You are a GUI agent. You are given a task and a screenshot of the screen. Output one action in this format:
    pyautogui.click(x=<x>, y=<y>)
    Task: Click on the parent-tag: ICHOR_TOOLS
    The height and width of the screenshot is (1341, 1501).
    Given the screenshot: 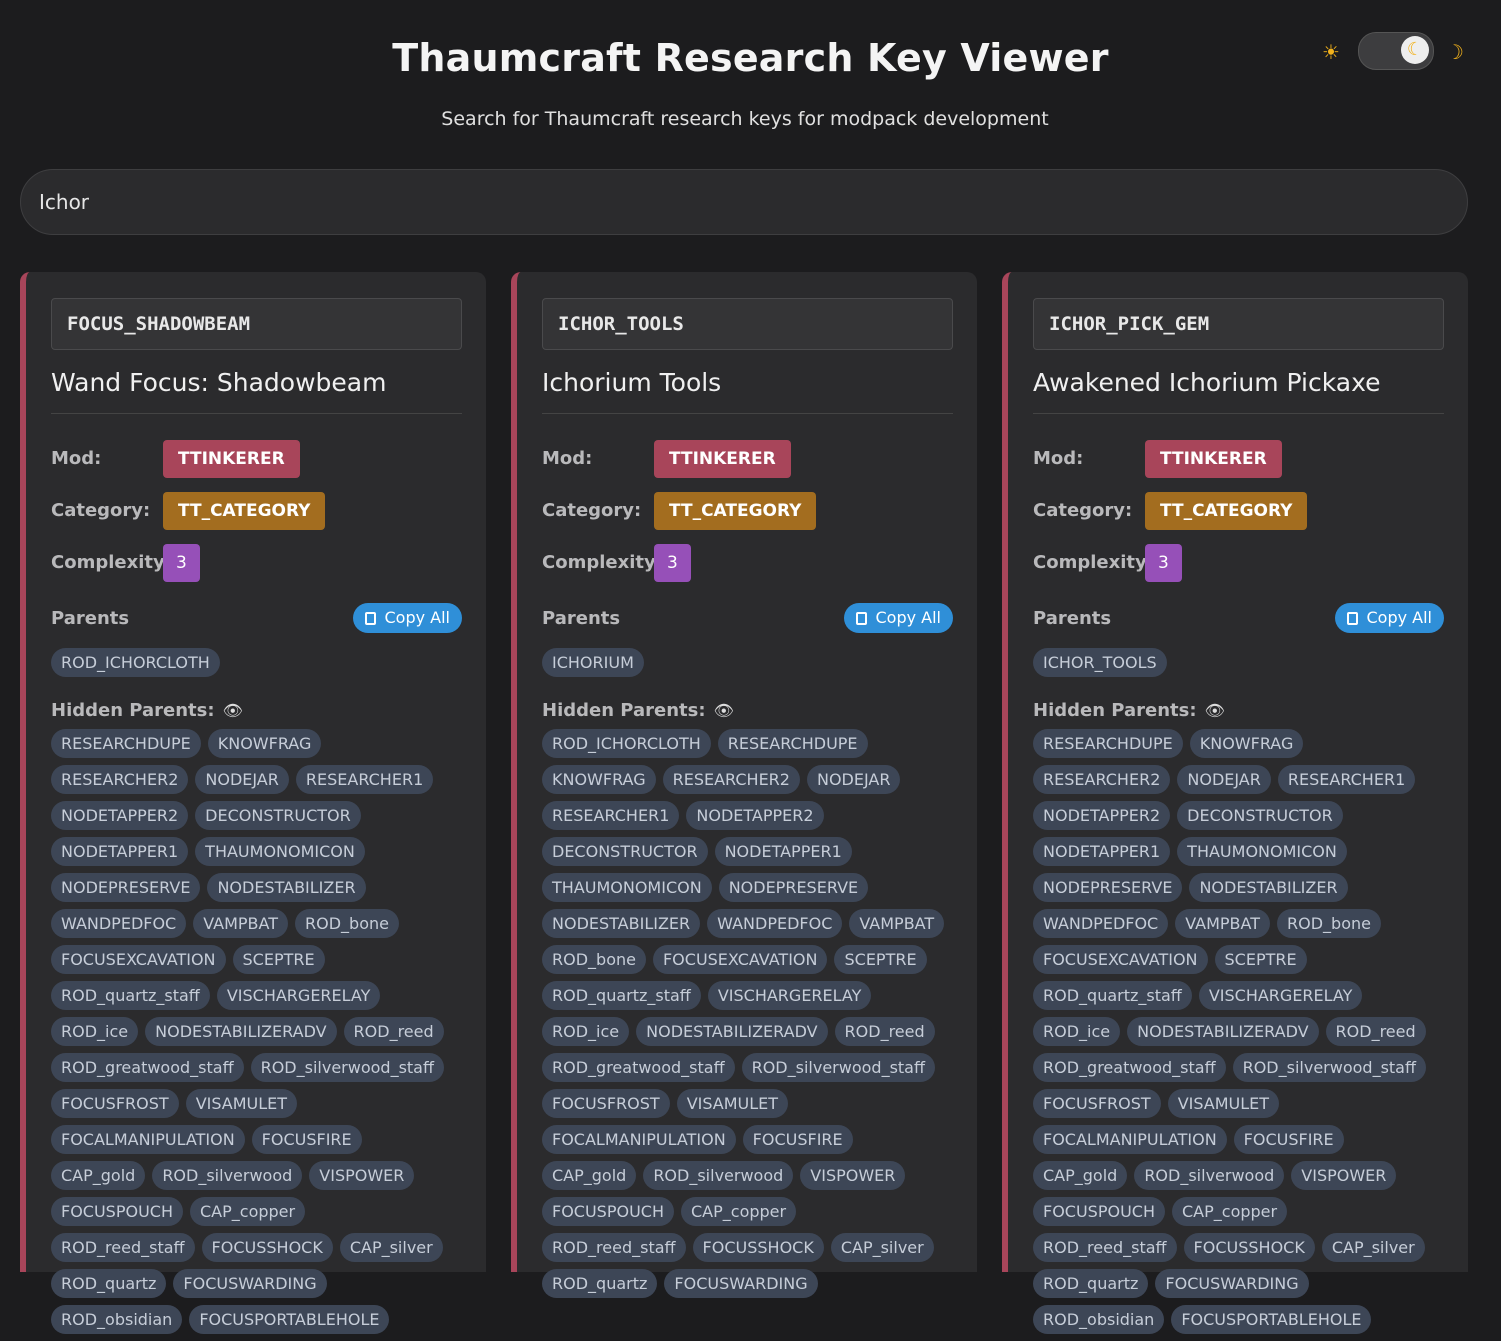 What is the action you would take?
    pyautogui.click(x=1100, y=662)
    